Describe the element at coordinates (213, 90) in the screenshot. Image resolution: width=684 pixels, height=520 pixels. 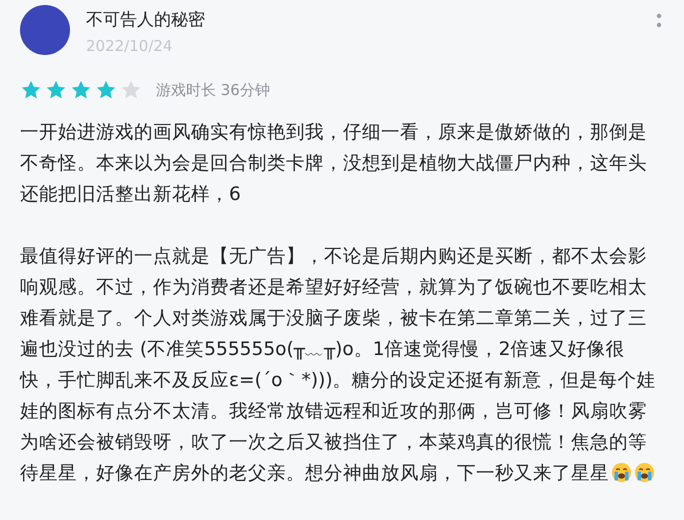
I see `playtime-label: 游戏时长 36分钟` at that location.